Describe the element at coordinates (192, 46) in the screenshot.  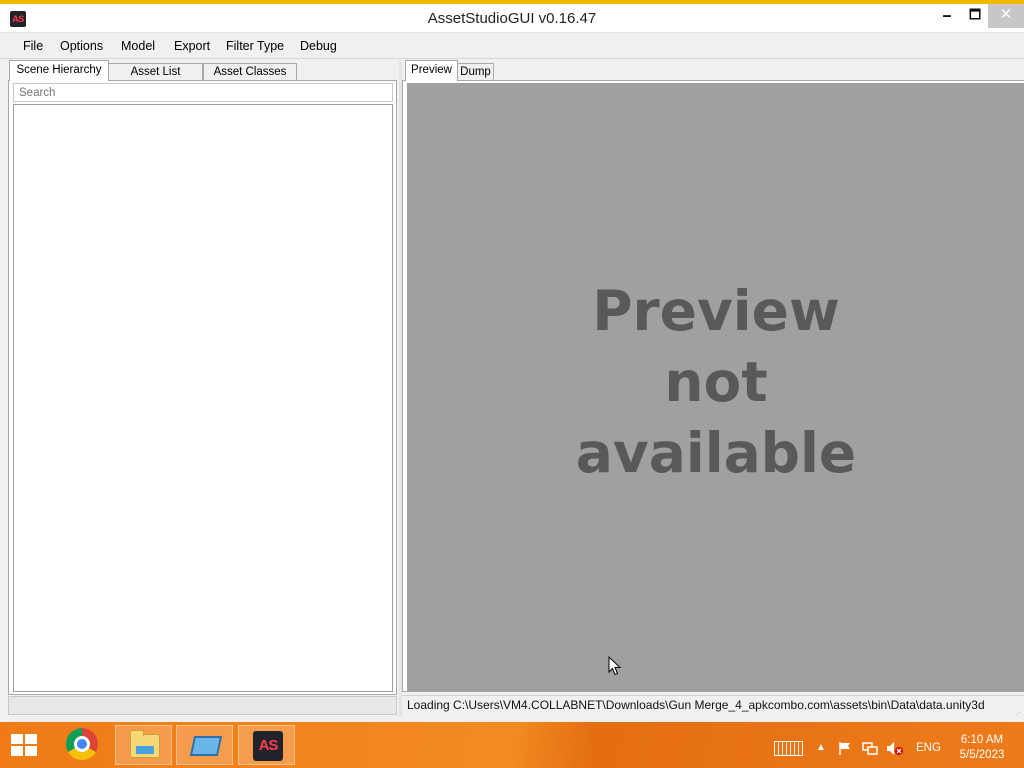
I see `menu-export: Export` at that location.